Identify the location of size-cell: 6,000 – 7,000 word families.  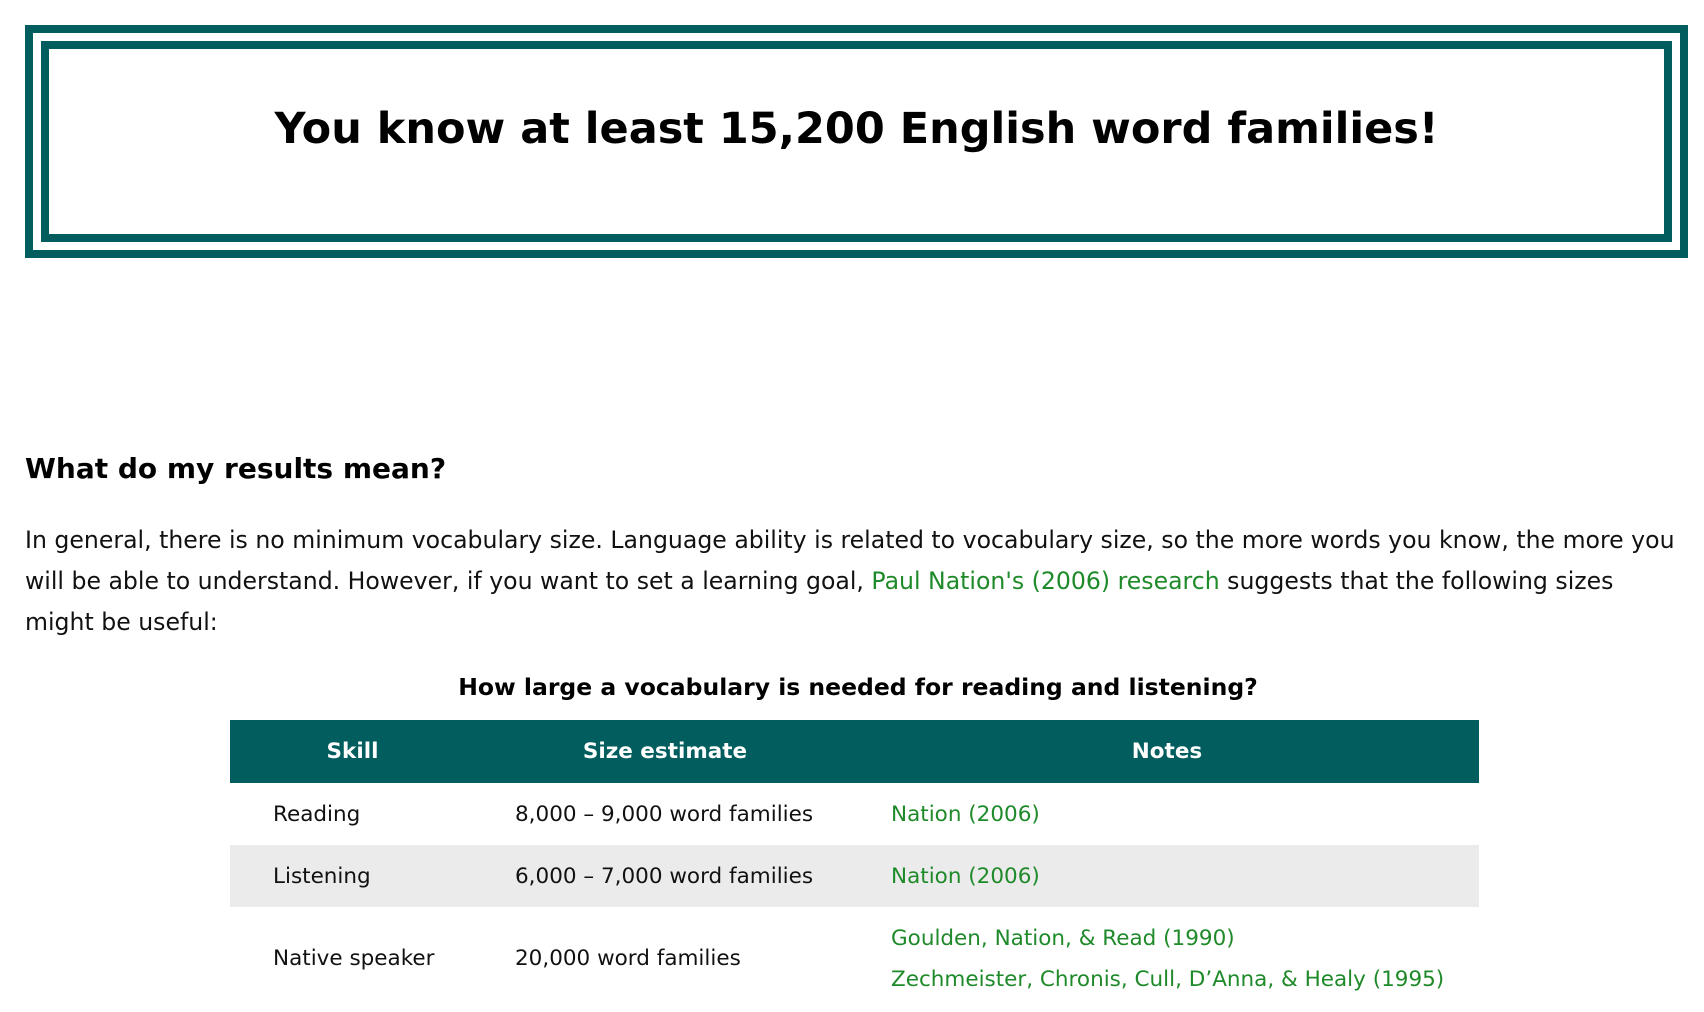
(665, 876).